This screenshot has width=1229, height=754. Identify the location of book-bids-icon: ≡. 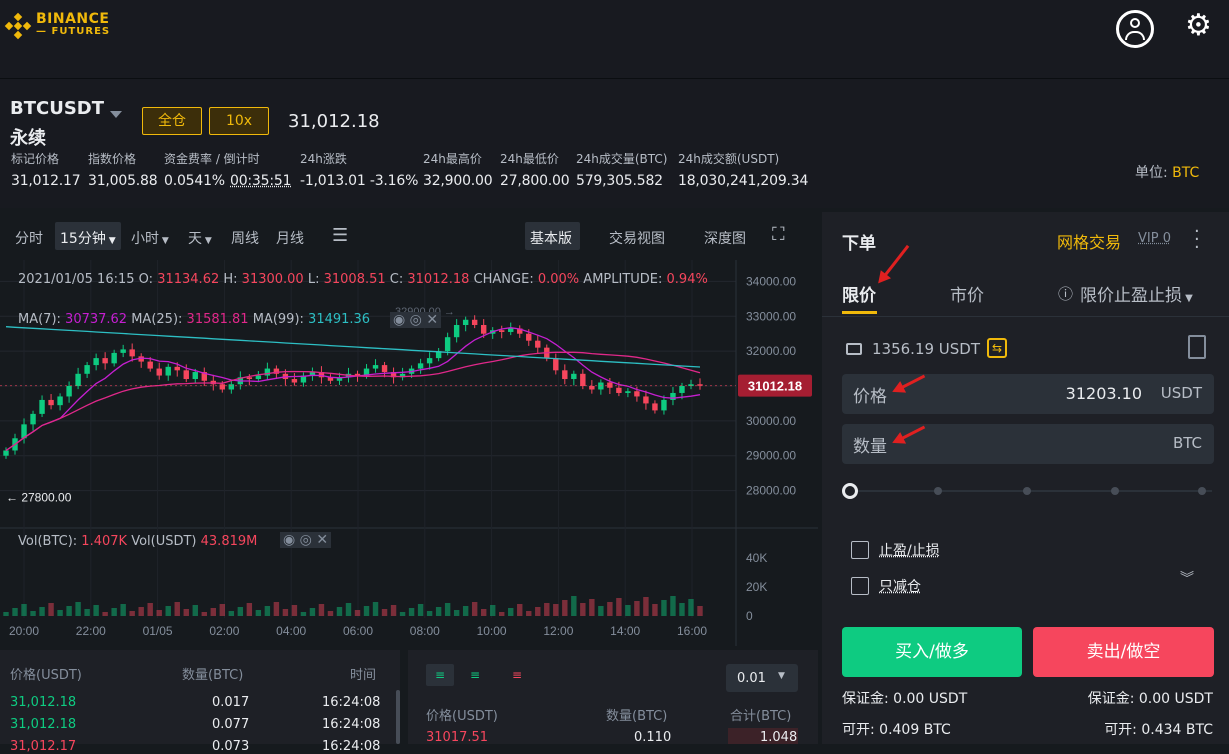
(475, 675).